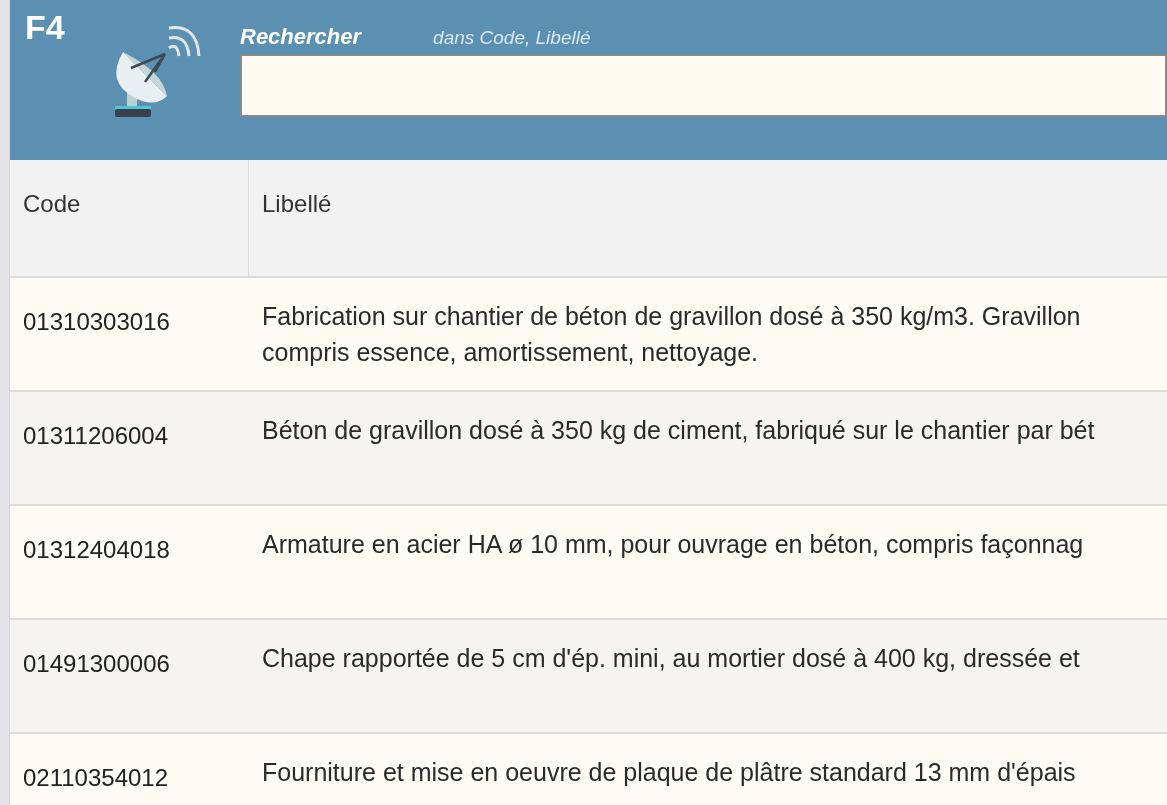 The height and width of the screenshot is (805, 1167). What do you see at coordinates (45, 27) in the screenshot?
I see `shortcut-label: F4` at bounding box center [45, 27].